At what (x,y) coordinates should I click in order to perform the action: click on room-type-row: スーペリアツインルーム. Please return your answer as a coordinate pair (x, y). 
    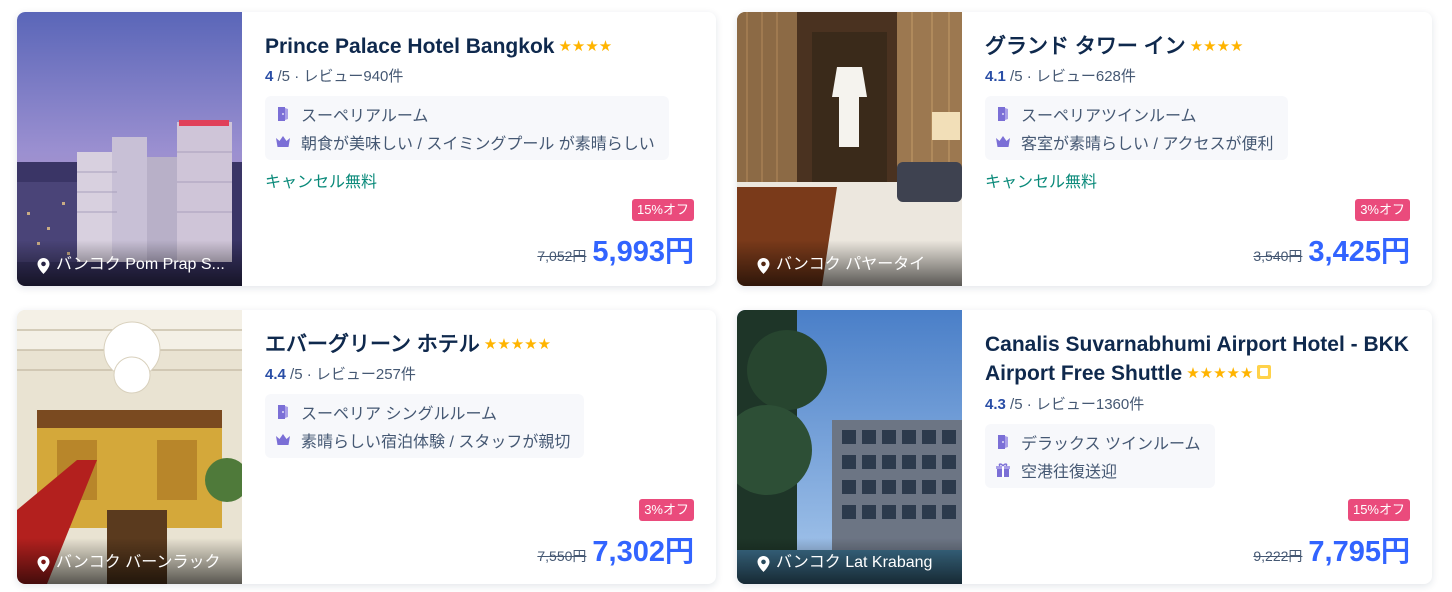
    Looking at the image, I should click on (1134, 114).